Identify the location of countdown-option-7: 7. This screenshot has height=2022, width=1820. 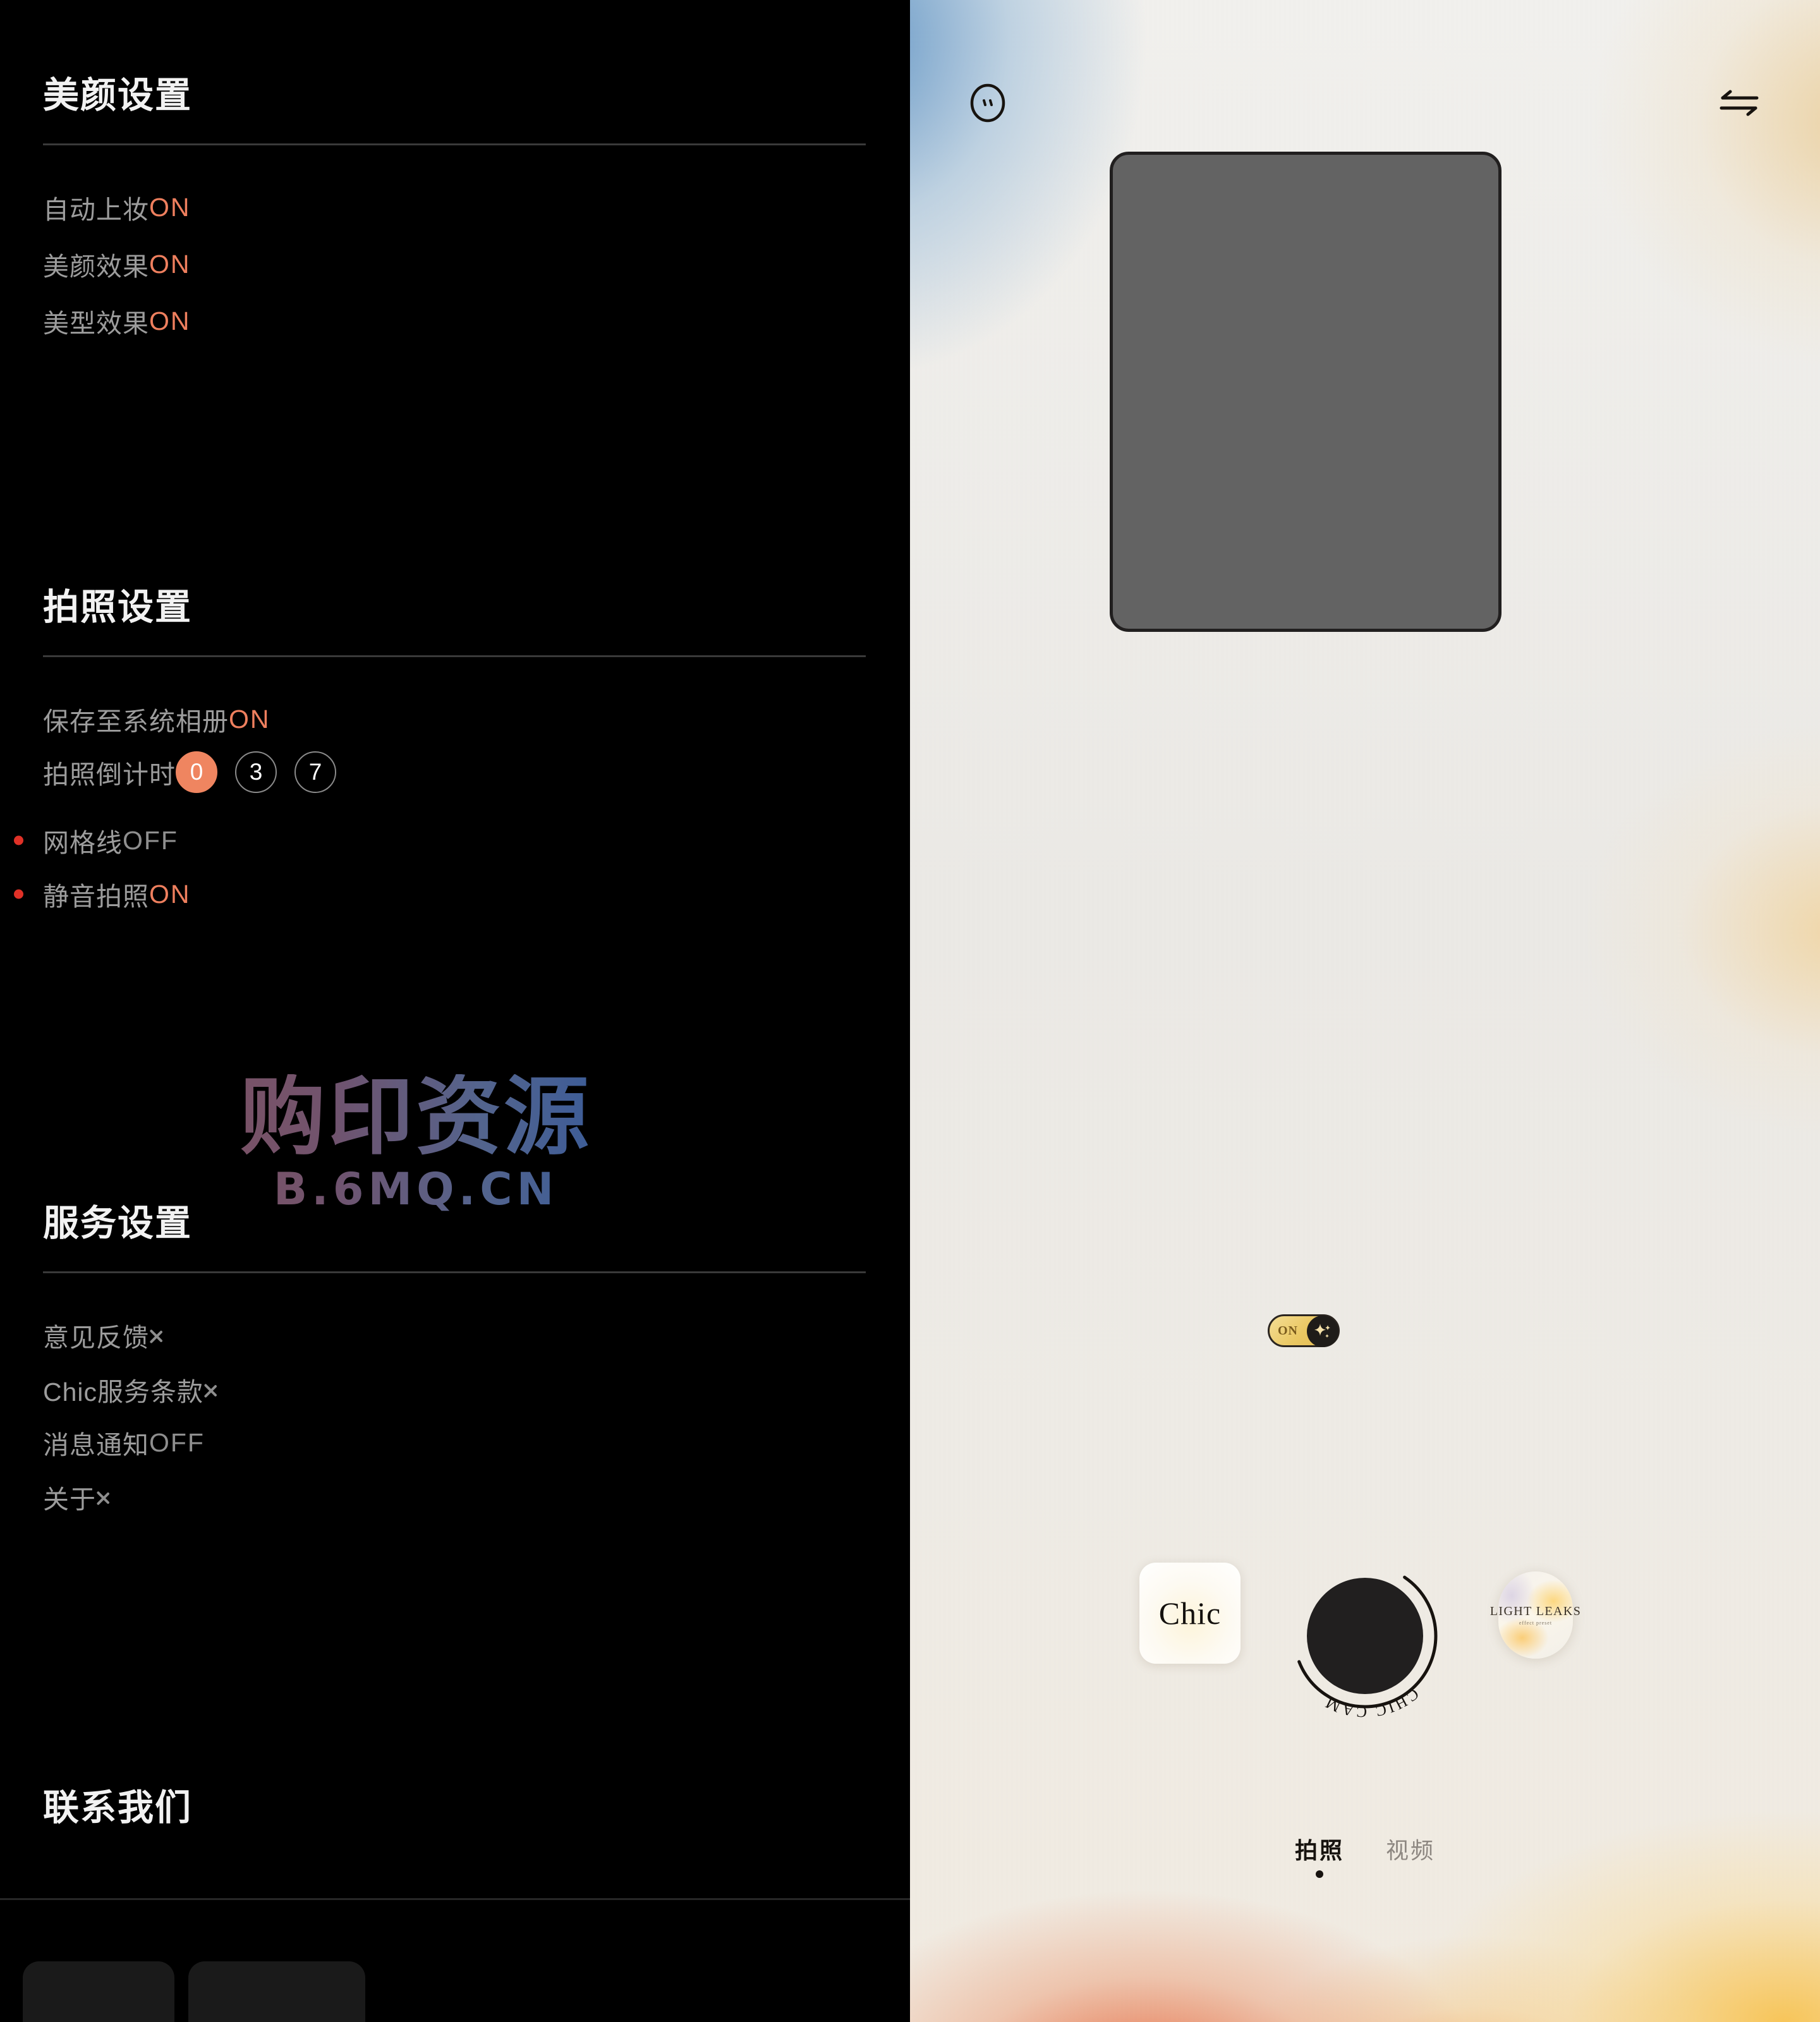
(315, 772).